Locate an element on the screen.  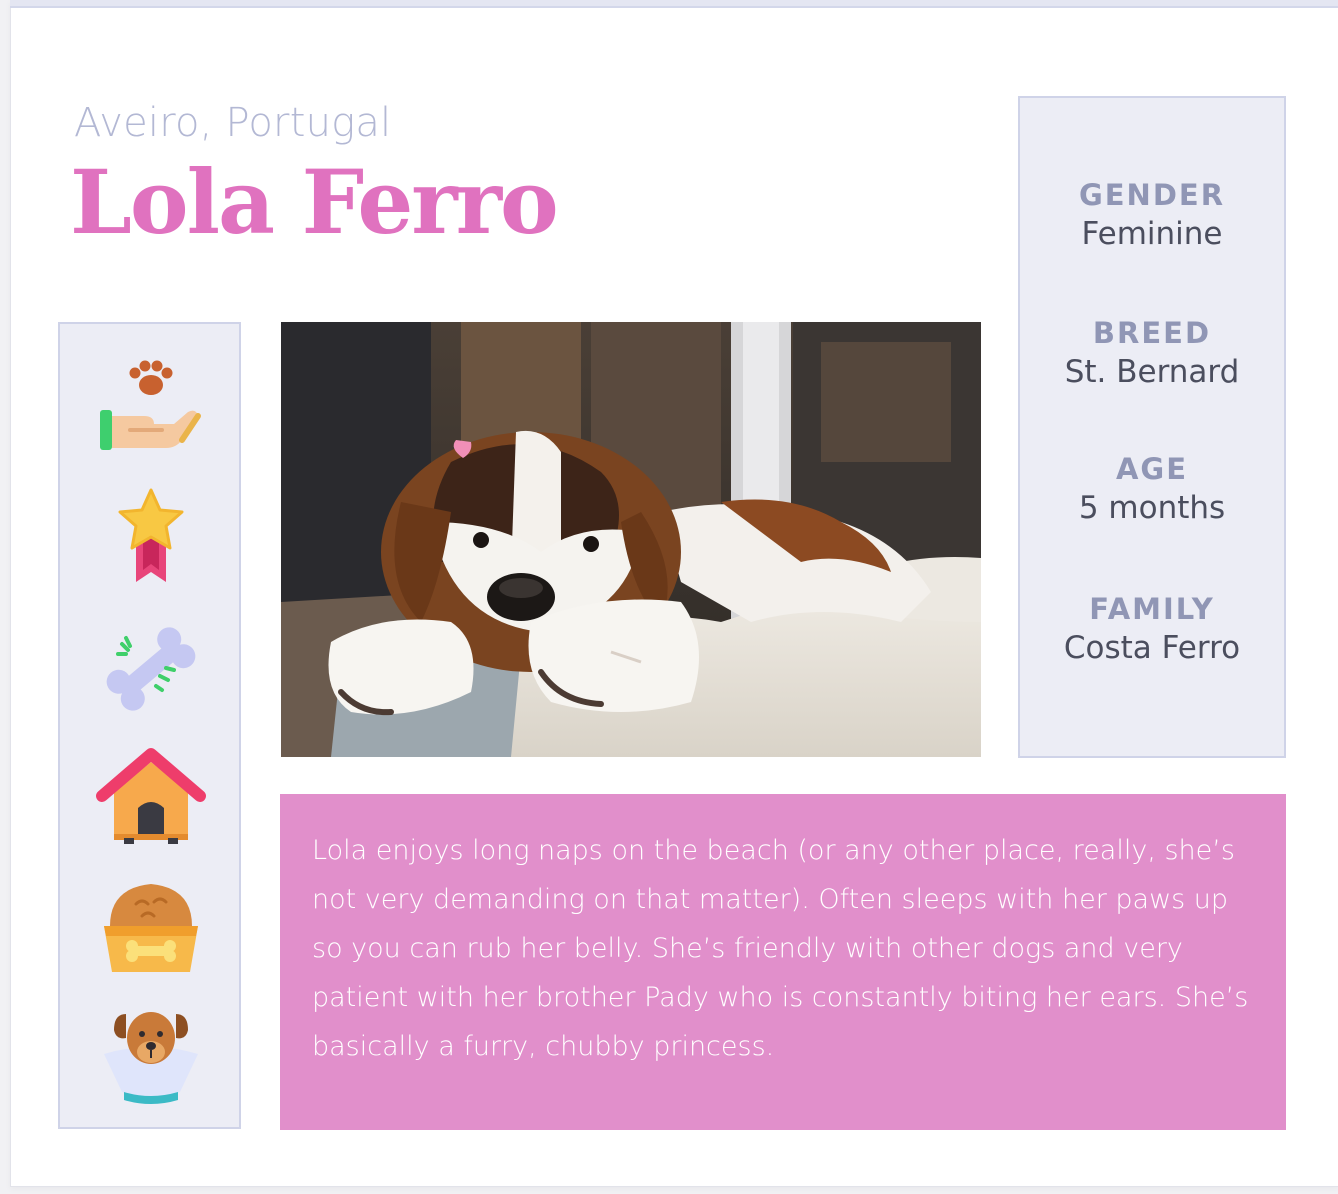
age-field: AGE 5 months is located at coordinates (1152, 489).